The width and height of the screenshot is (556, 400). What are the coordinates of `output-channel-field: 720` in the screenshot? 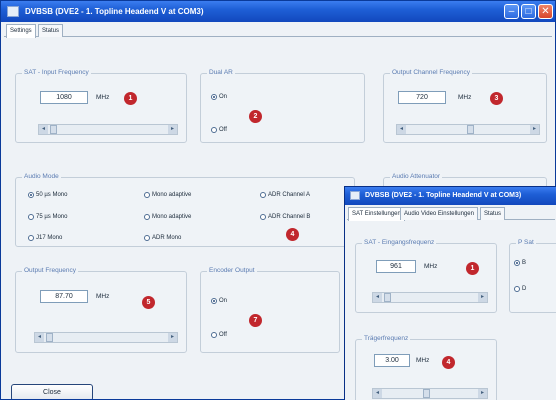 It's located at (422, 97).